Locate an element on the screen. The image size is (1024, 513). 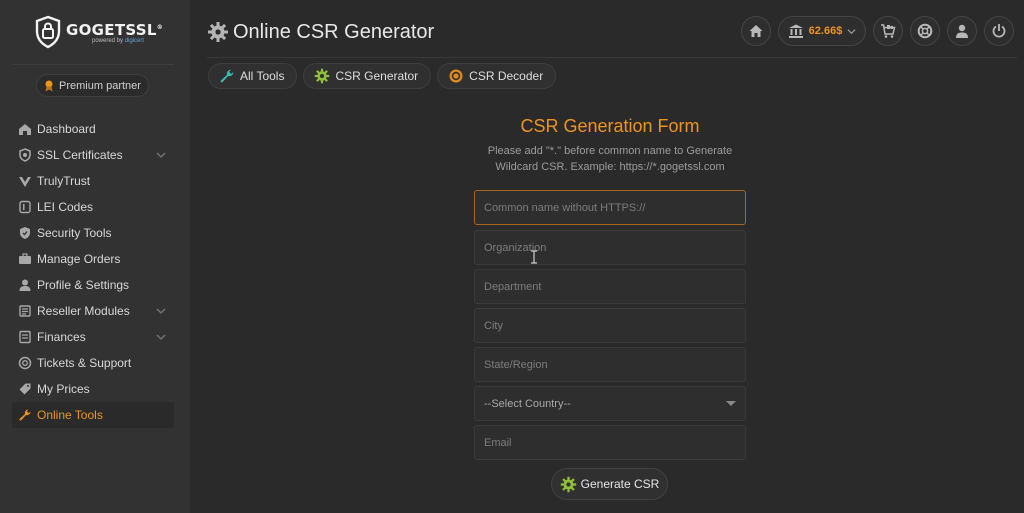
generate-csr-label: Generate CSR is located at coordinates (620, 484).